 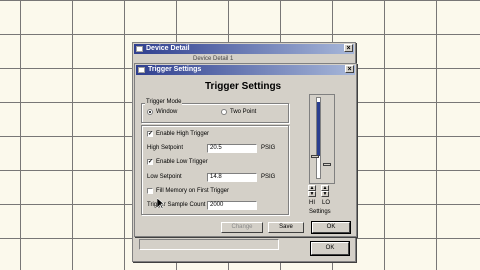 I want to click on slider-caption: Settings, so click(x=320, y=212).